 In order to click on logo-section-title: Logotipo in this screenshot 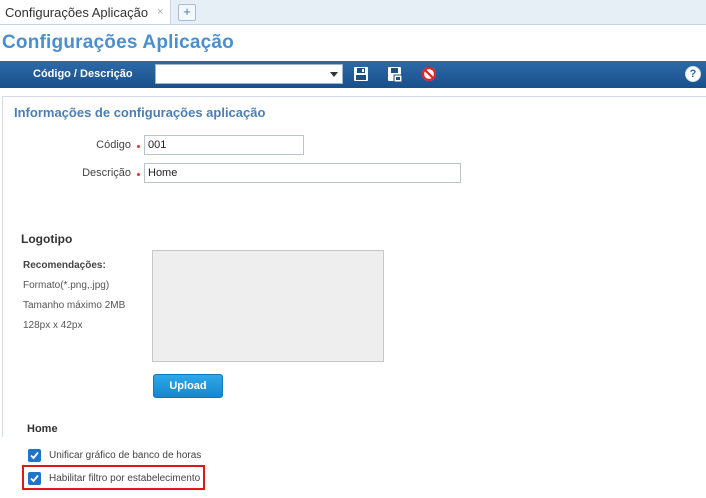, I will do `click(47, 239)`.